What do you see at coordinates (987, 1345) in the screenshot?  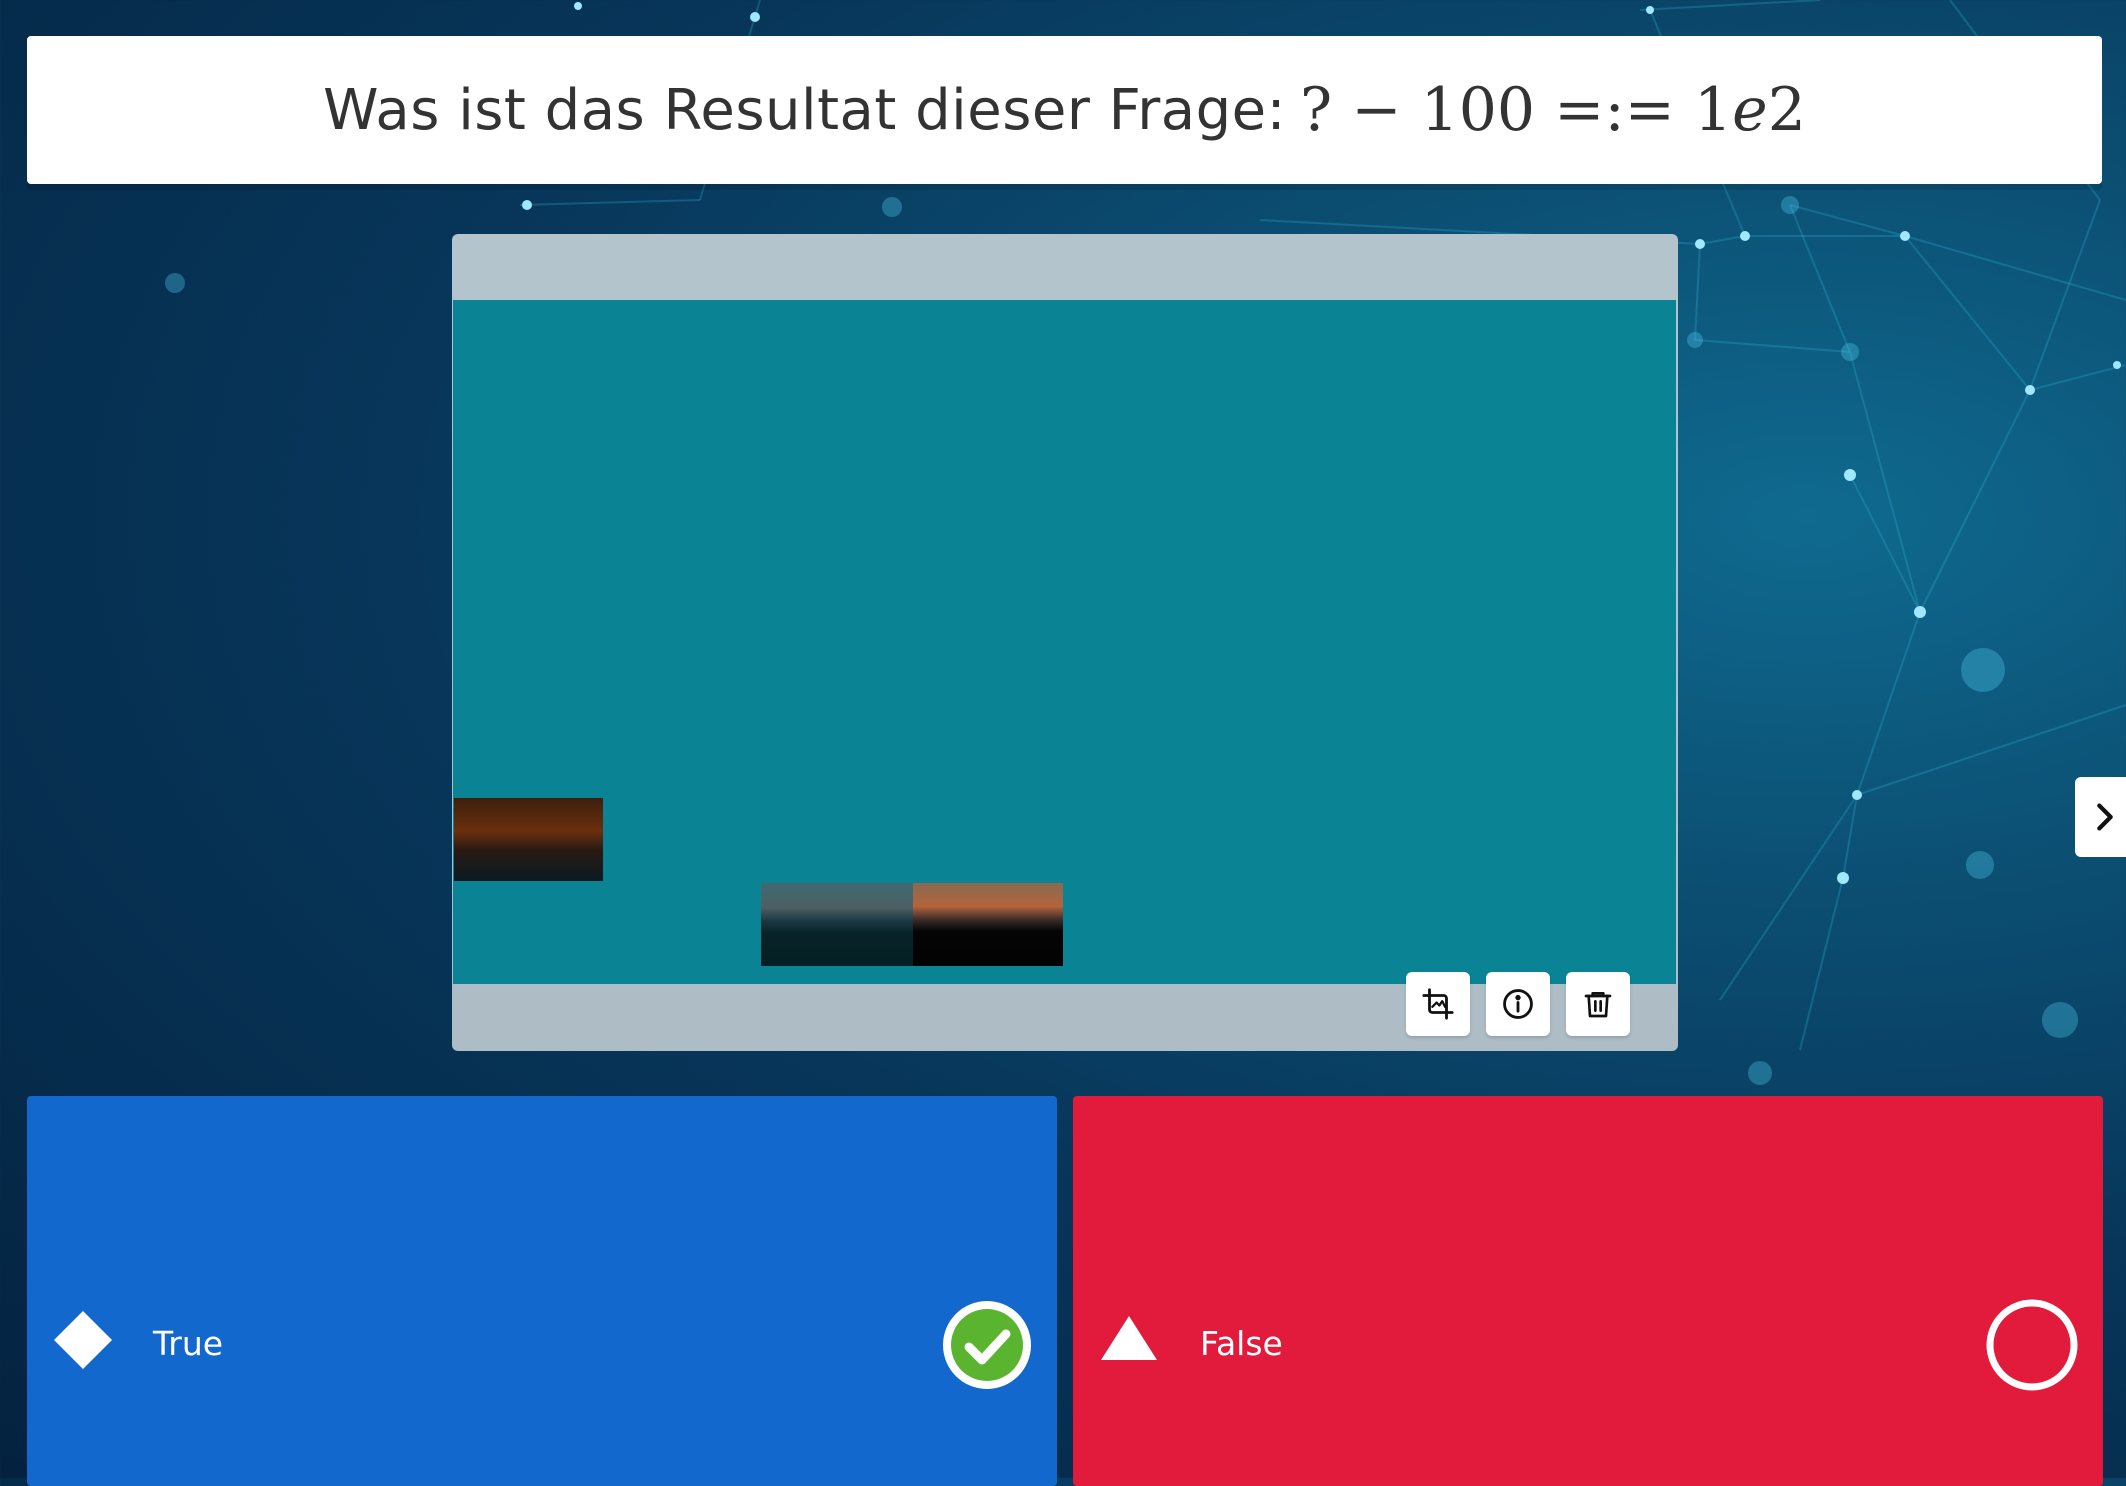 I see `check-circle-icon` at bounding box center [987, 1345].